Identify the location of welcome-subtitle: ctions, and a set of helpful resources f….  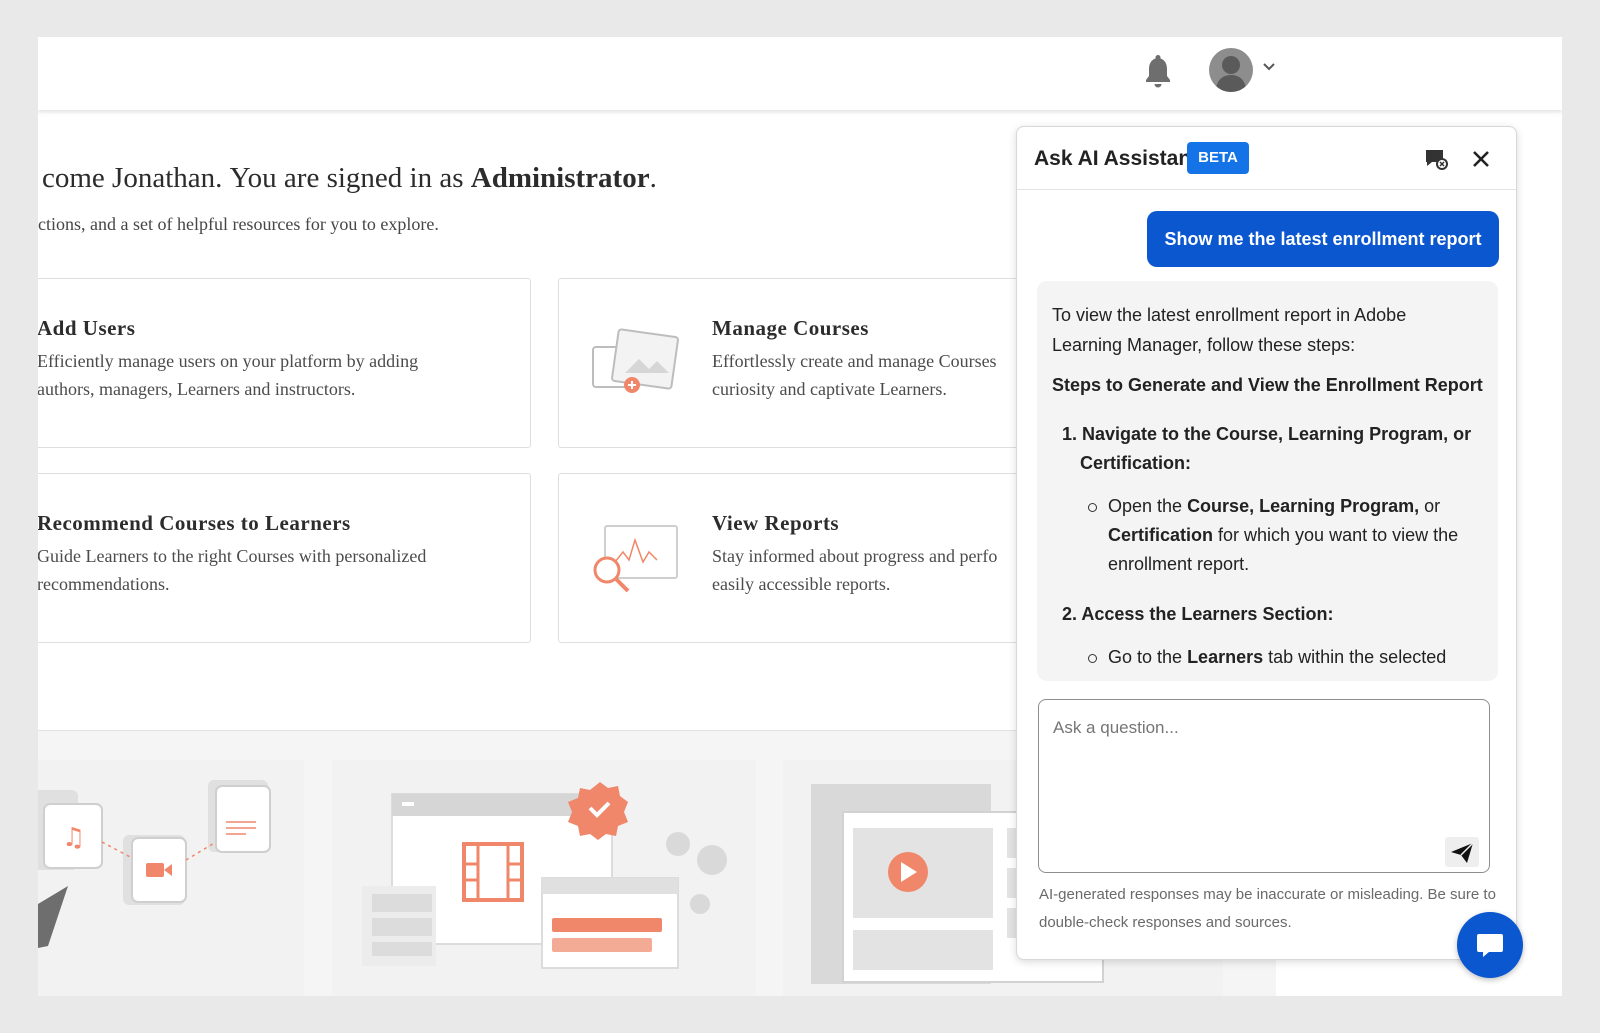
(238, 224).